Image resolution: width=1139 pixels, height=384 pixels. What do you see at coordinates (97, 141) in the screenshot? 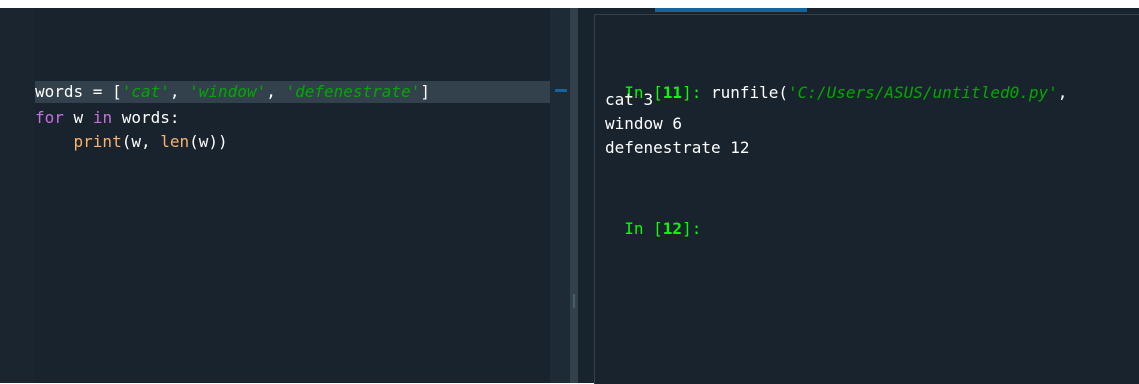
I see `code-token-bi: print` at bounding box center [97, 141].